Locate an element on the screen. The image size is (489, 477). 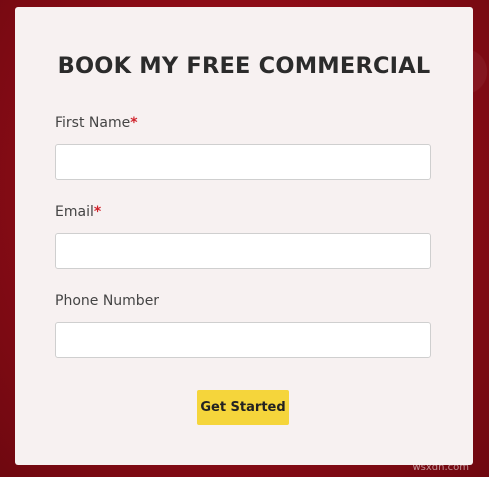
first-name-label-text: First Name is located at coordinates (93, 123).